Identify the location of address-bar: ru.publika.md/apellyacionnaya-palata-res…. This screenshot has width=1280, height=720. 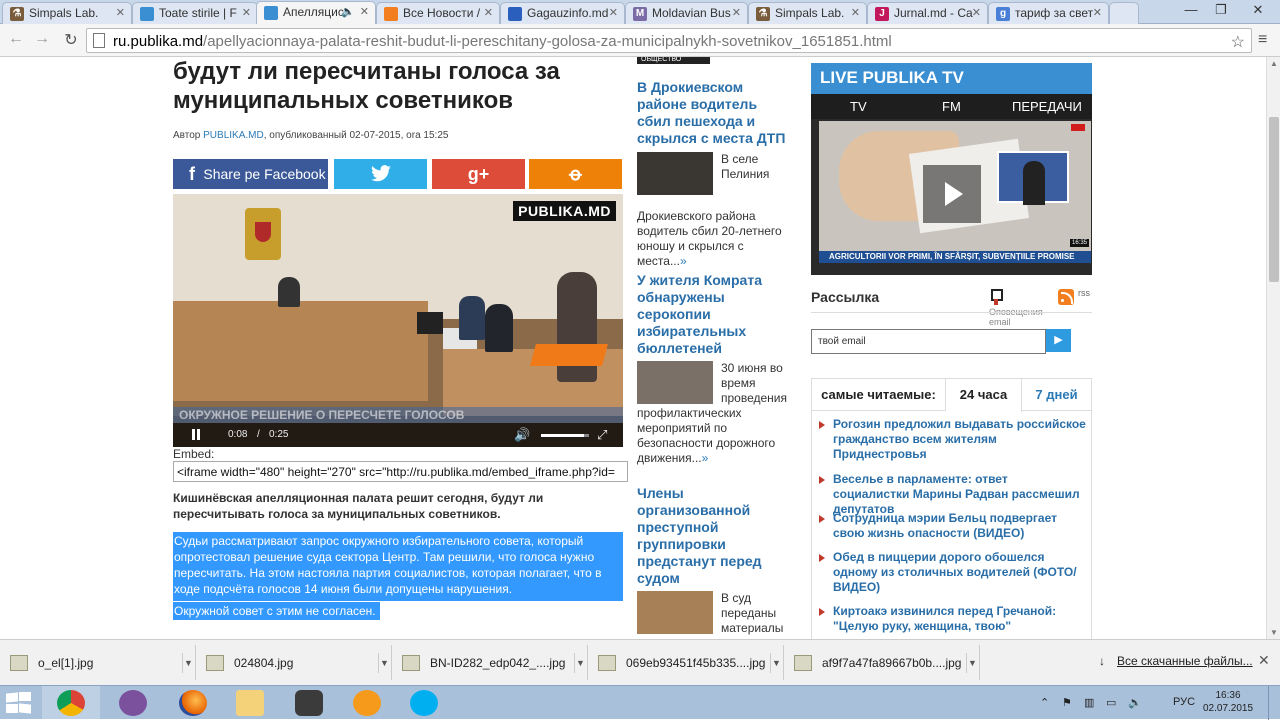
(669, 40).